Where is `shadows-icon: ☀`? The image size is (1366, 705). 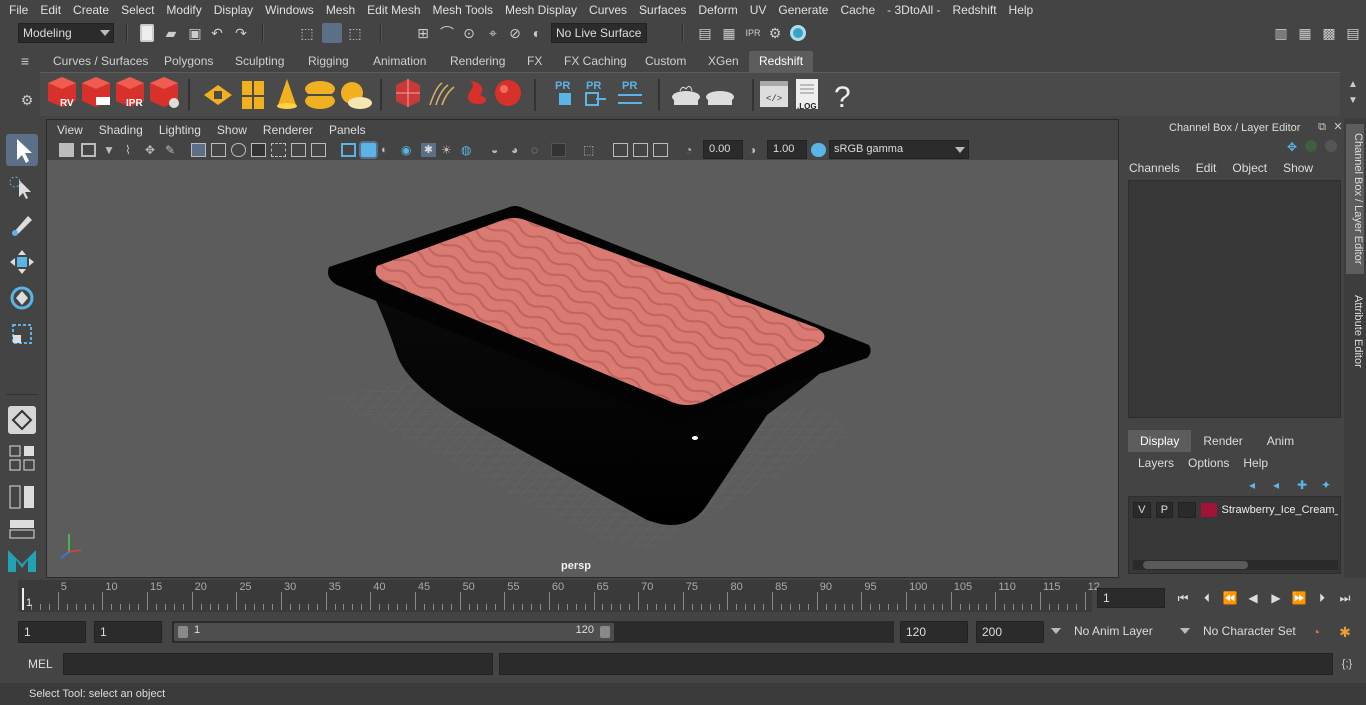 shadows-icon: ☀ is located at coordinates (448, 150).